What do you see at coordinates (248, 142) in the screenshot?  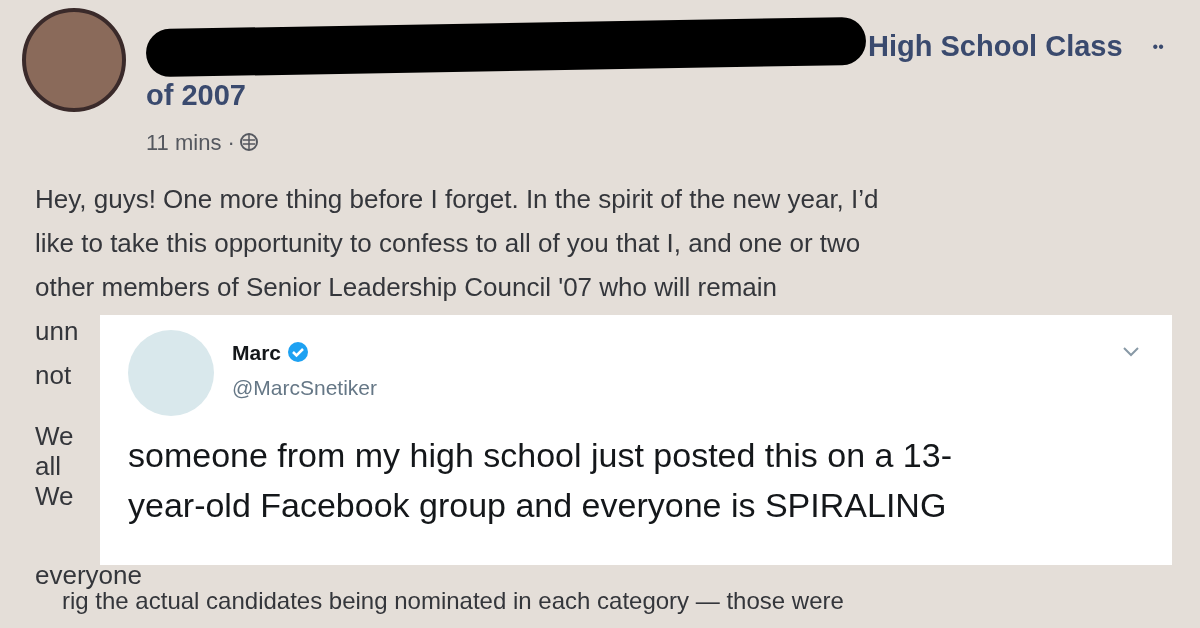 I see `globe-icon` at bounding box center [248, 142].